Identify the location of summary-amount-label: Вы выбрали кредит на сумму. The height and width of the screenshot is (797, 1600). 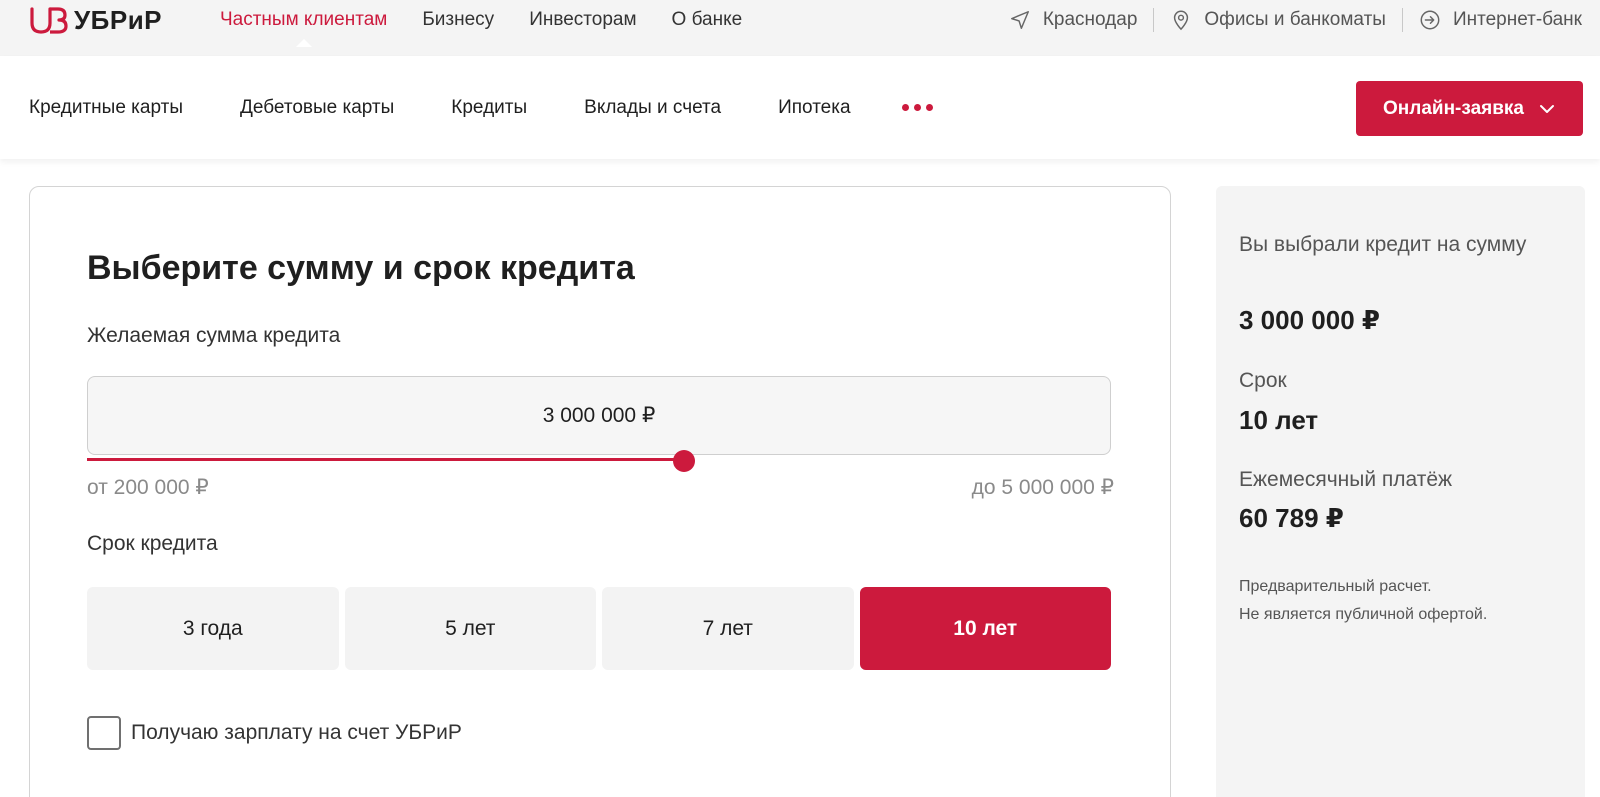
(1383, 244).